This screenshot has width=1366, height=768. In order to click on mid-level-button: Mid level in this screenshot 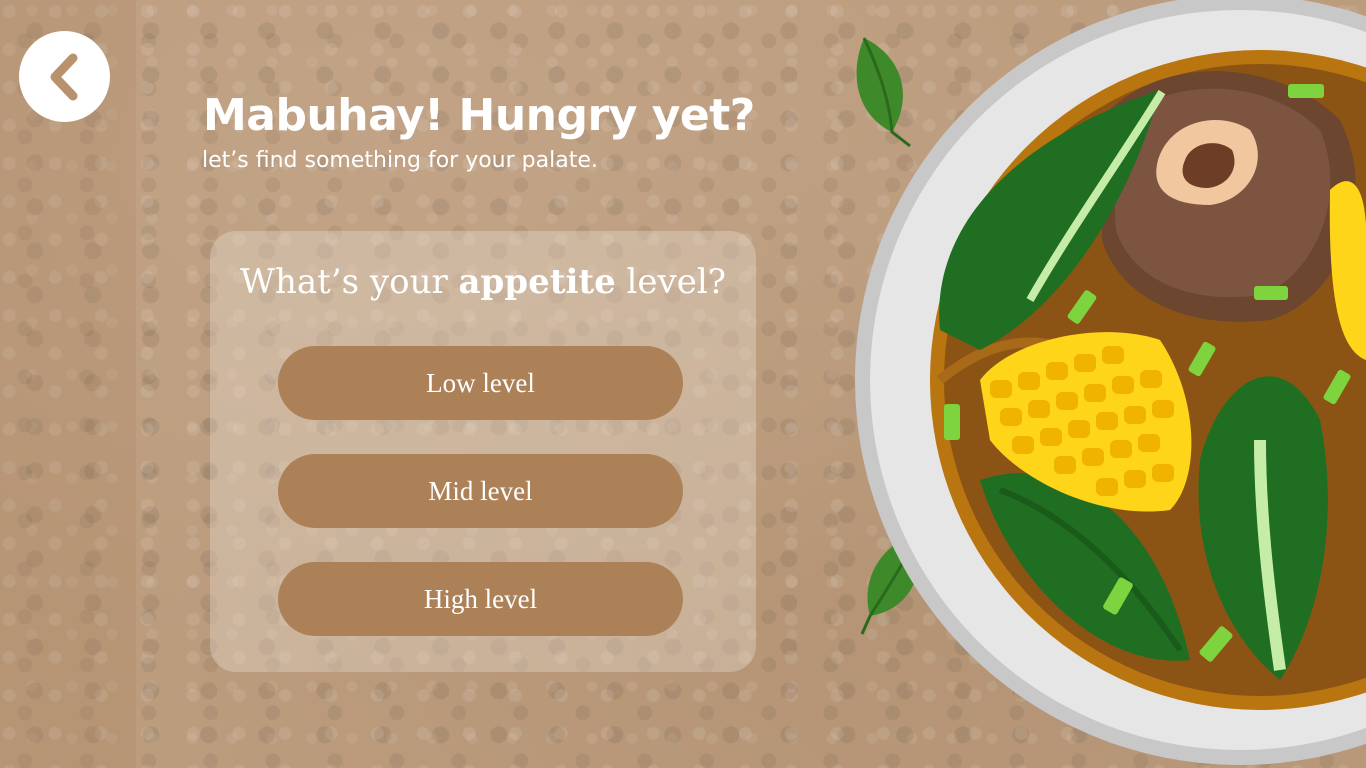, I will do `click(480, 491)`.